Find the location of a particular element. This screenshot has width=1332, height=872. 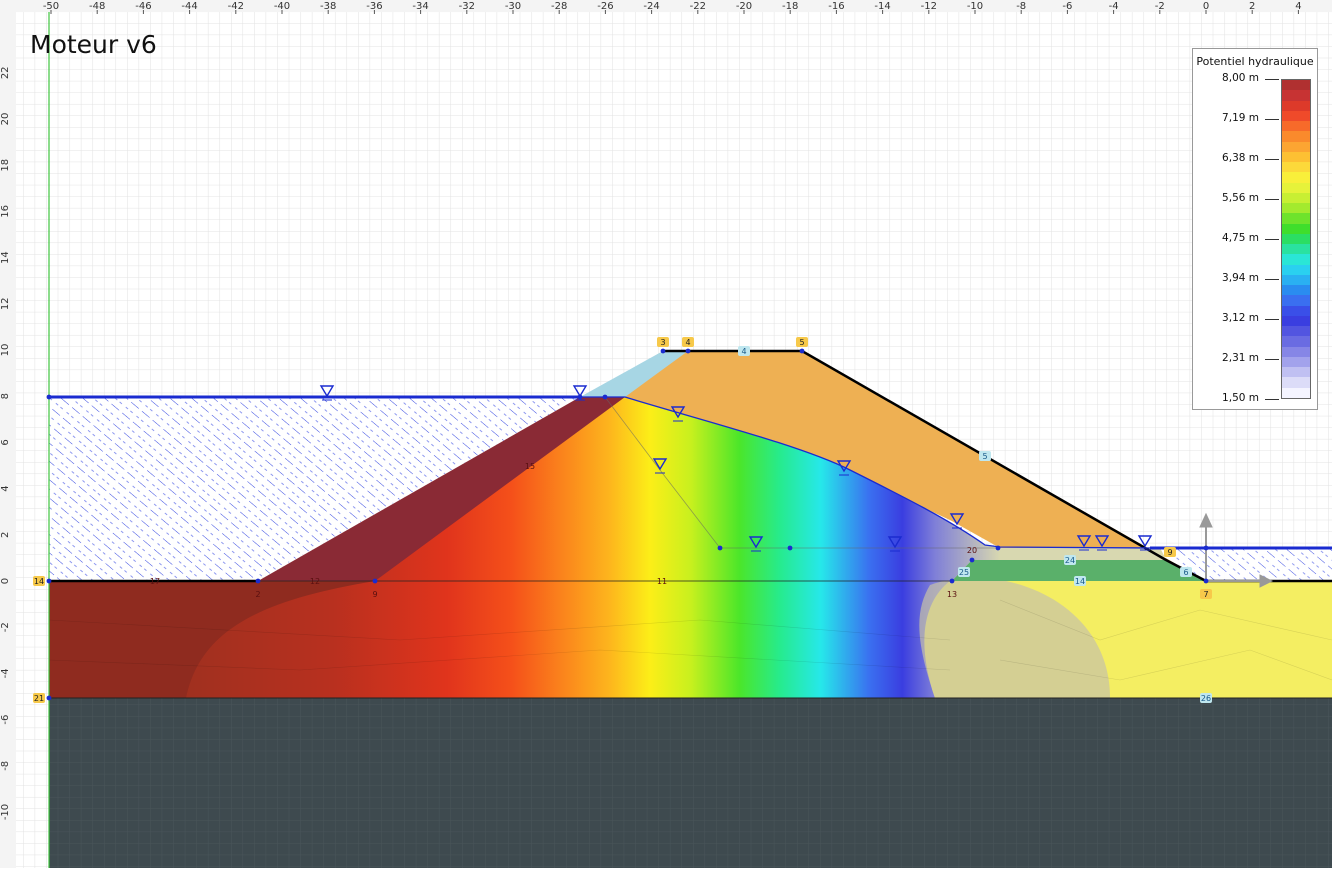

svg-text: 2 is located at coordinates (257, 594).